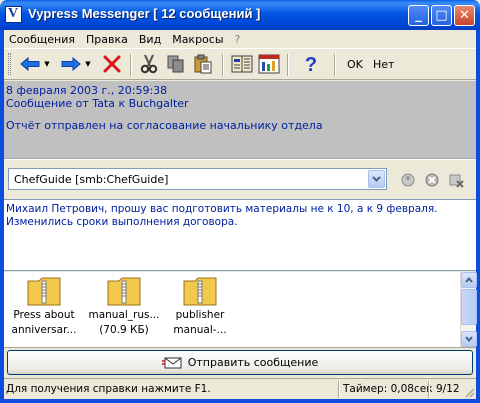  What do you see at coordinates (107, 39) in the screenshot?
I see `menu-edit: Правка` at bounding box center [107, 39].